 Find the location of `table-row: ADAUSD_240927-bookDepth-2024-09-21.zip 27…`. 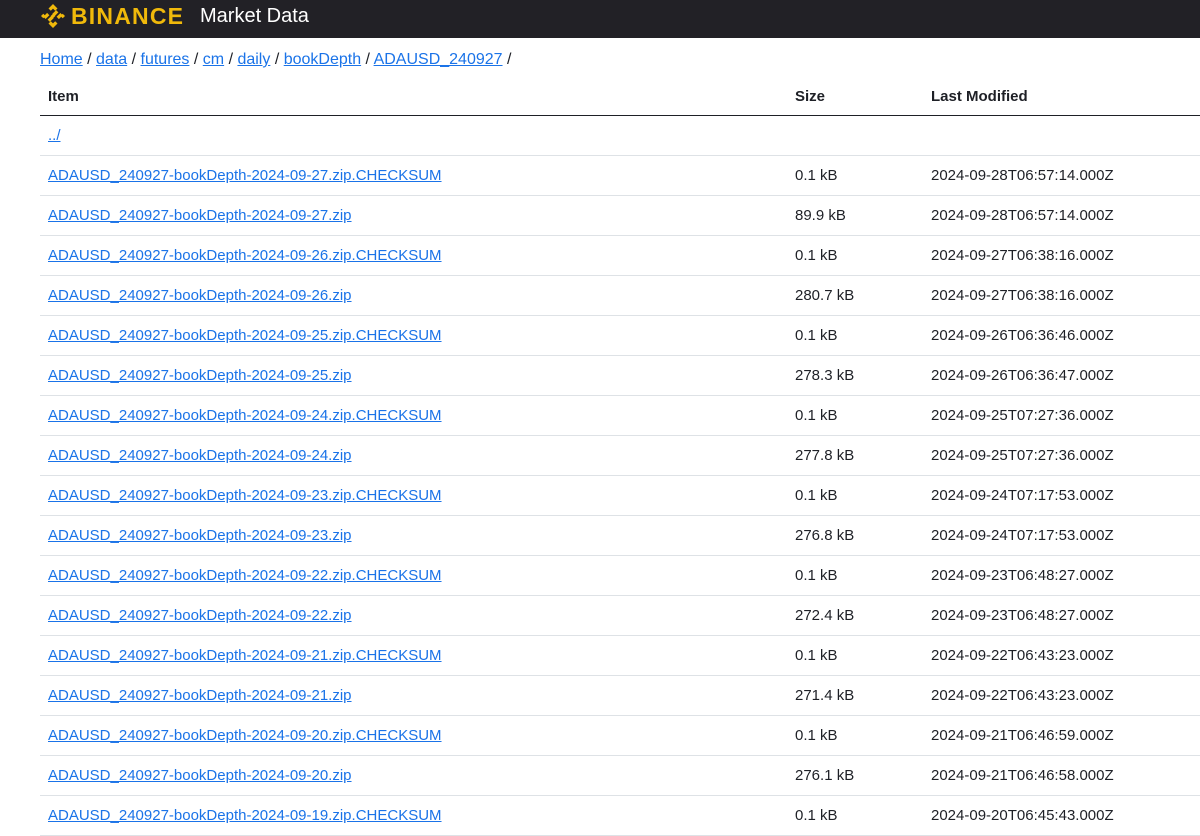

table-row: ADAUSD_240927-bookDepth-2024-09-21.zip 27… is located at coordinates (620, 695).